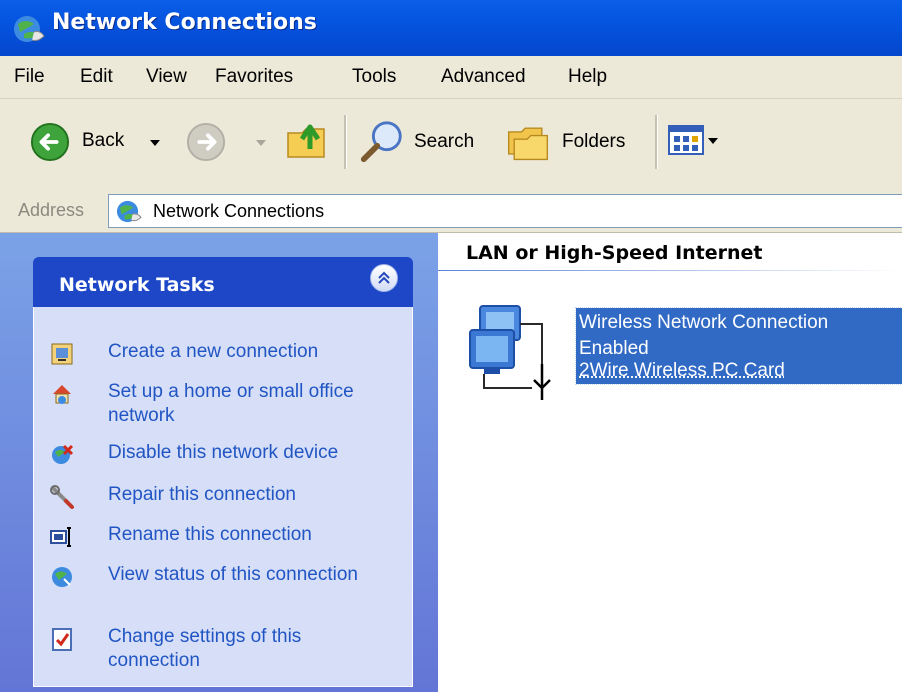 This screenshot has height=692, width=902. I want to click on network-tasks-title: Network Tasks, so click(137, 285).